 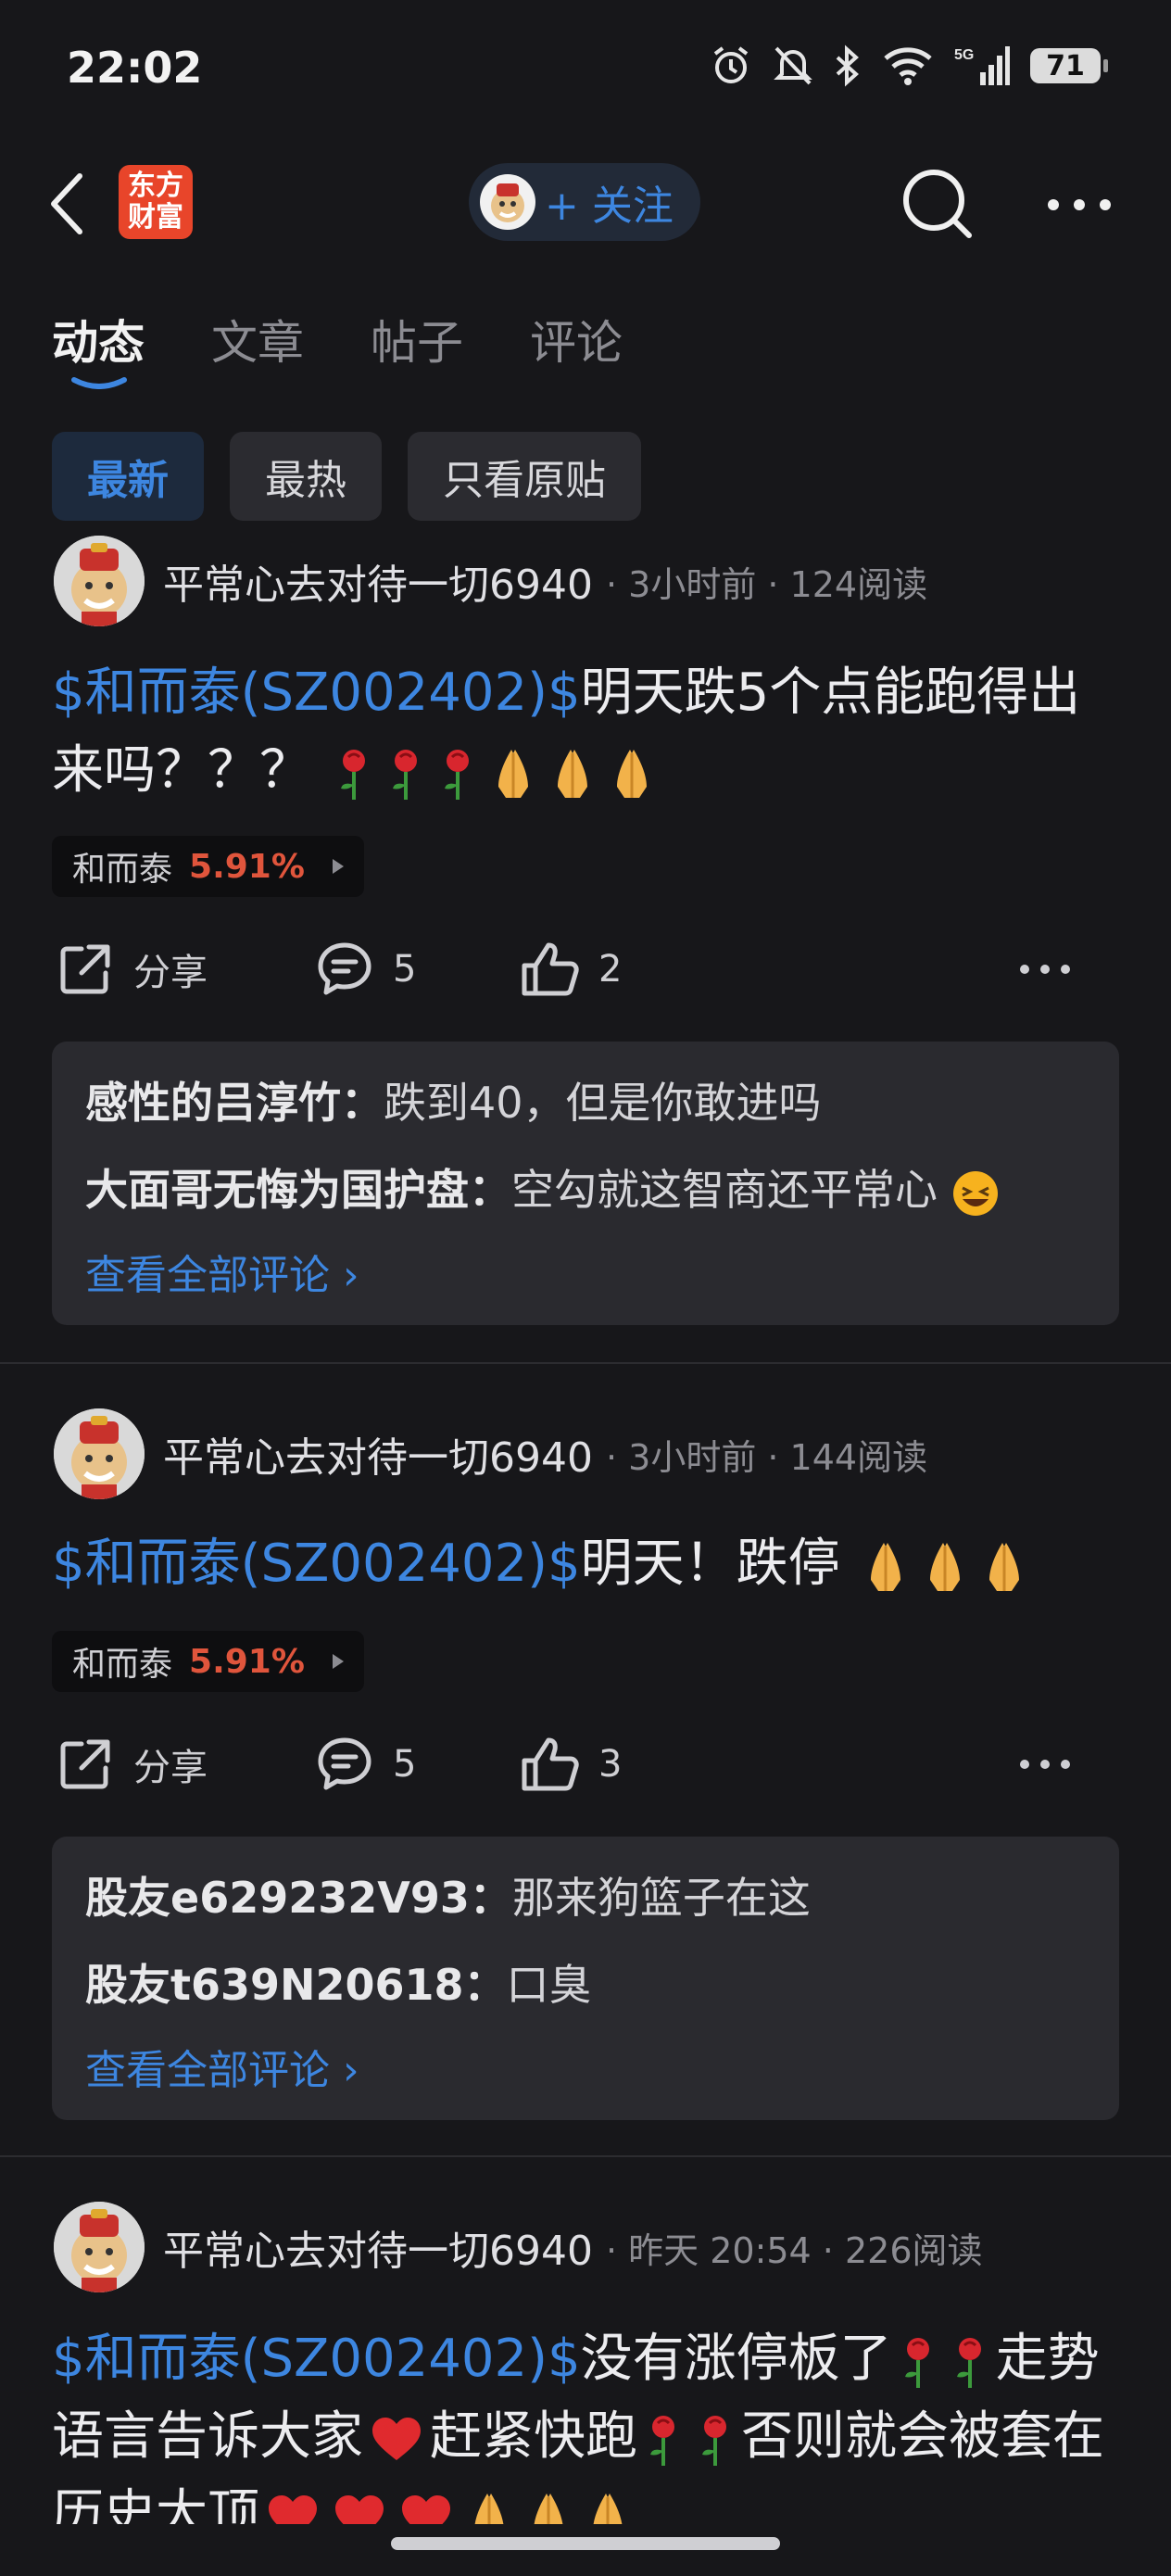 What do you see at coordinates (257, 340) in the screenshot?
I see `tab-articles: 文章` at bounding box center [257, 340].